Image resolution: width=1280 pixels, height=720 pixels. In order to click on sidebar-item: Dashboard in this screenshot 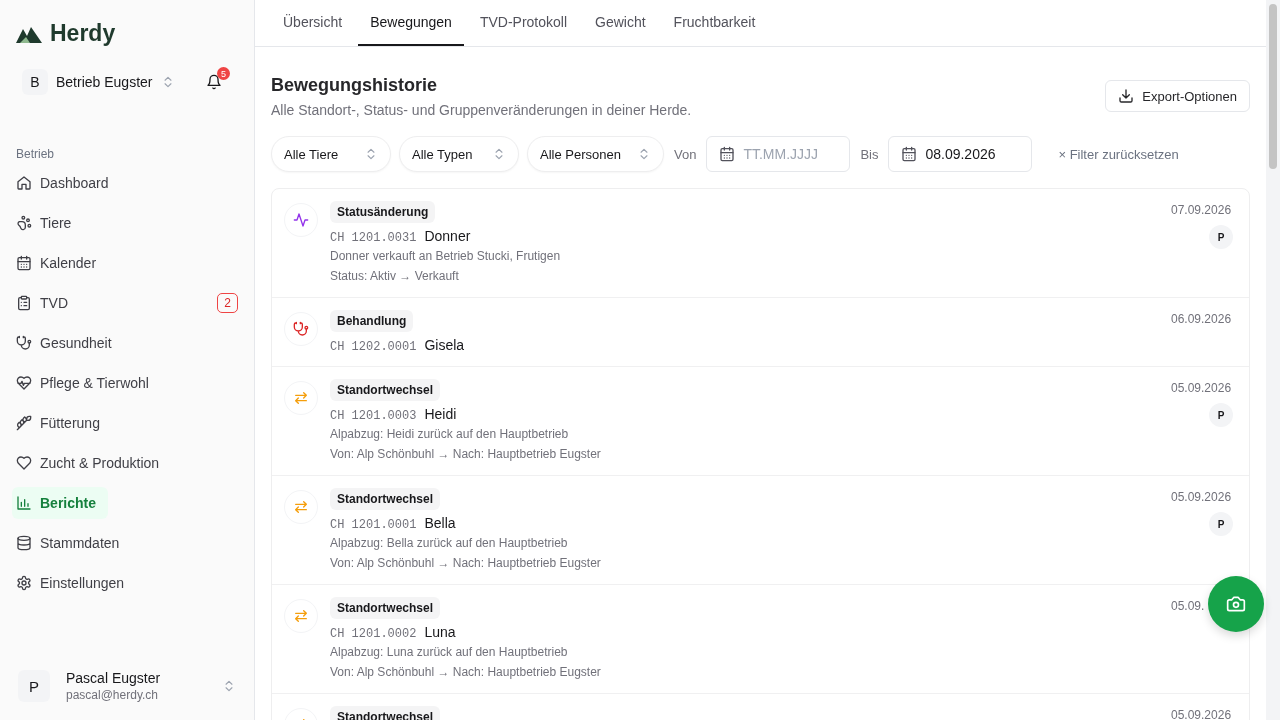, I will do `click(127, 183)`.